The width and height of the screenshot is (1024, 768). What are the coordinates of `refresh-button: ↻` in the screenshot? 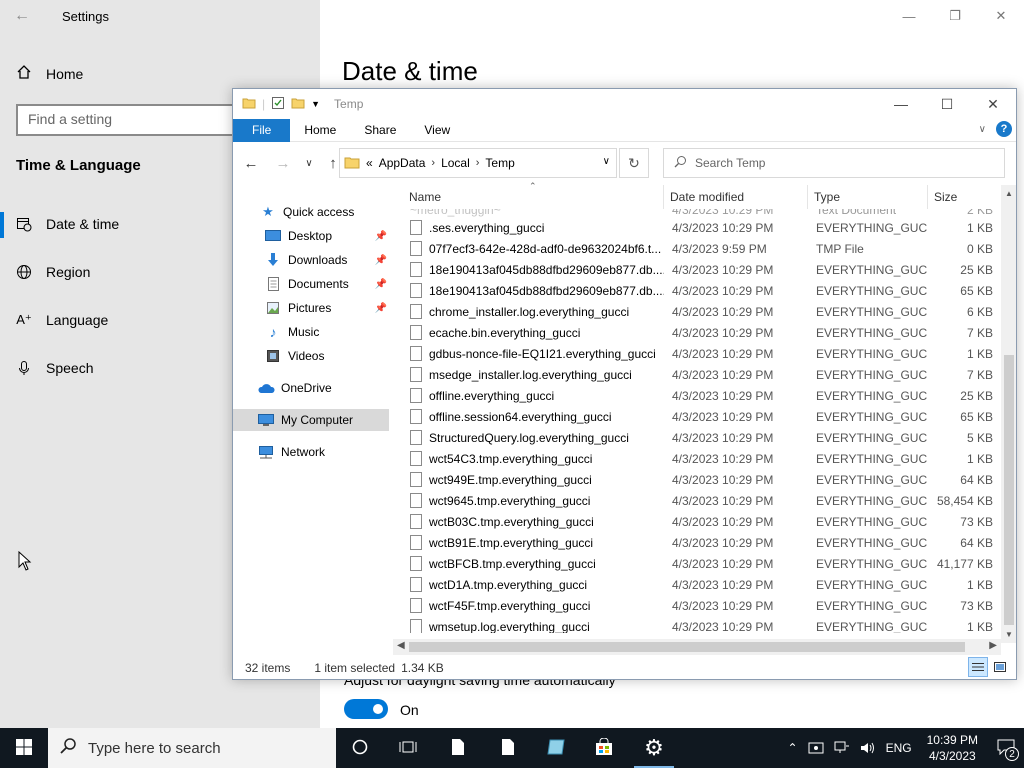 It's located at (634, 163).